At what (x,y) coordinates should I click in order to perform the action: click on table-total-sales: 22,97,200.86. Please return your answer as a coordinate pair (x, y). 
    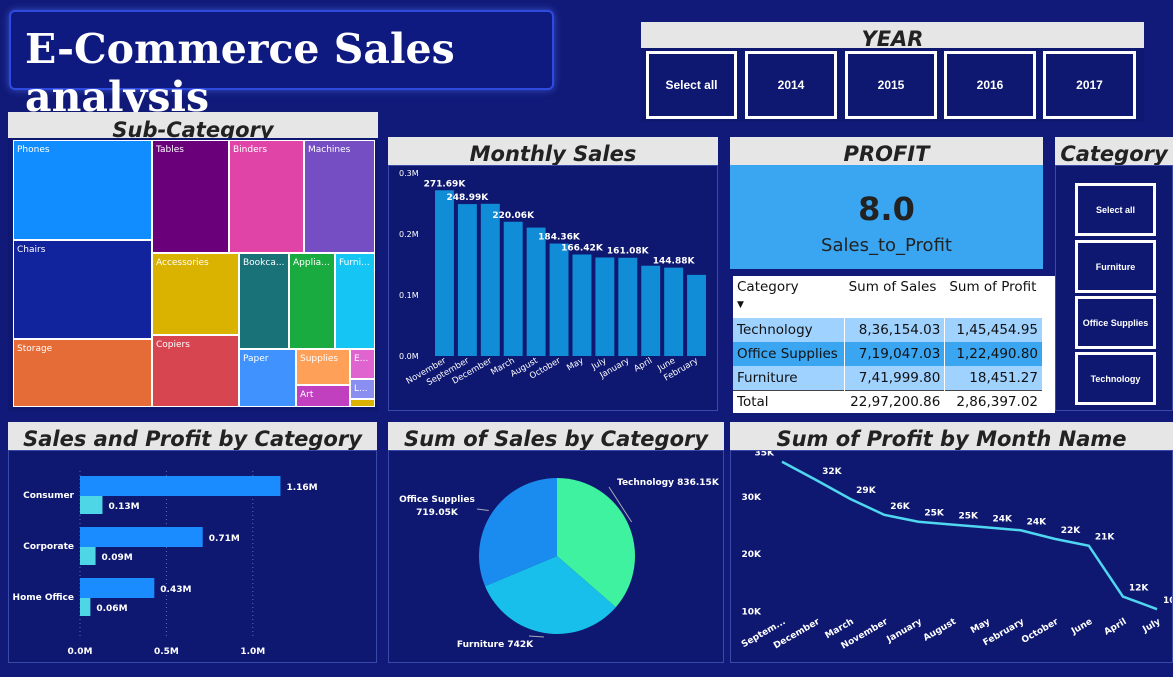
    Looking at the image, I should click on (895, 401).